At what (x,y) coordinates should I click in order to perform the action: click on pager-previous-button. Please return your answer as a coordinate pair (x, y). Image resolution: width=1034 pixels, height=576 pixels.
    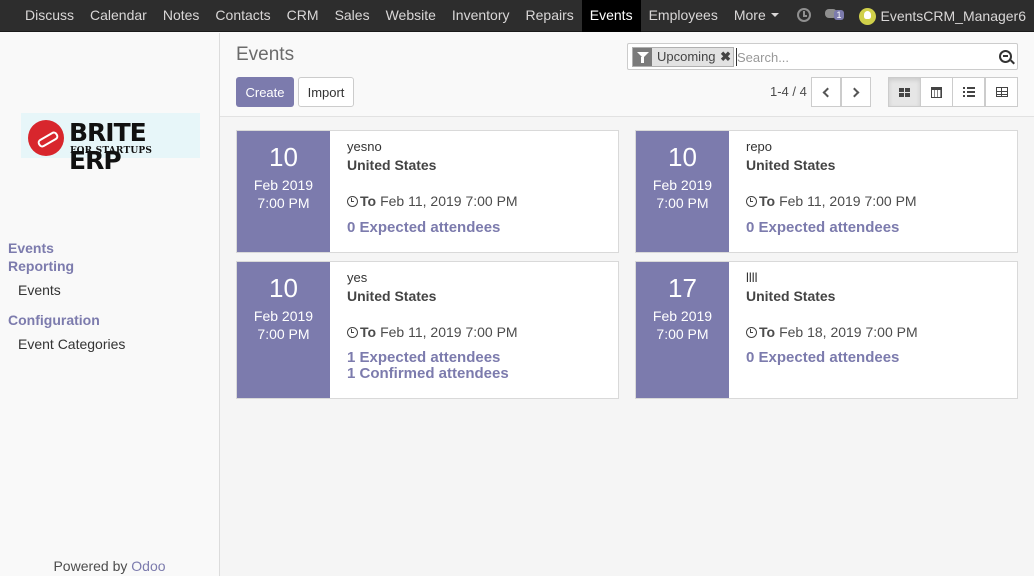
    Looking at the image, I should click on (826, 92).